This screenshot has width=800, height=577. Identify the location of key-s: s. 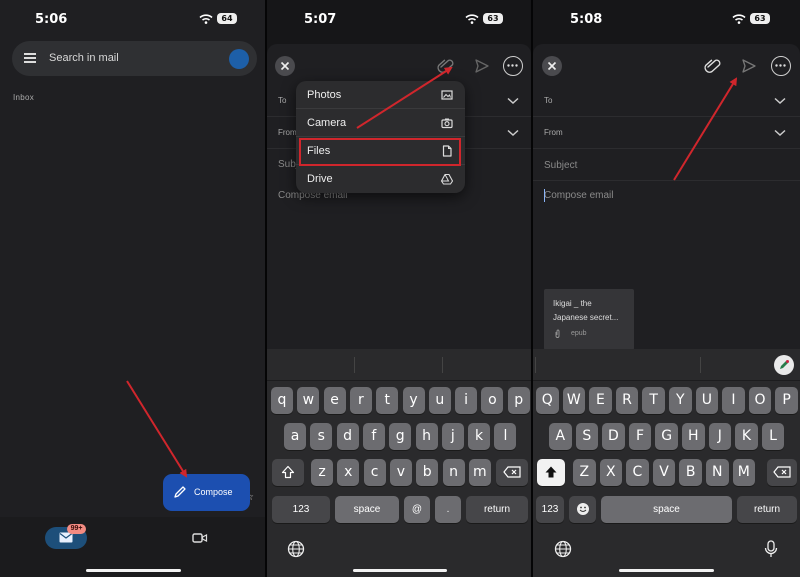
(321, 436).